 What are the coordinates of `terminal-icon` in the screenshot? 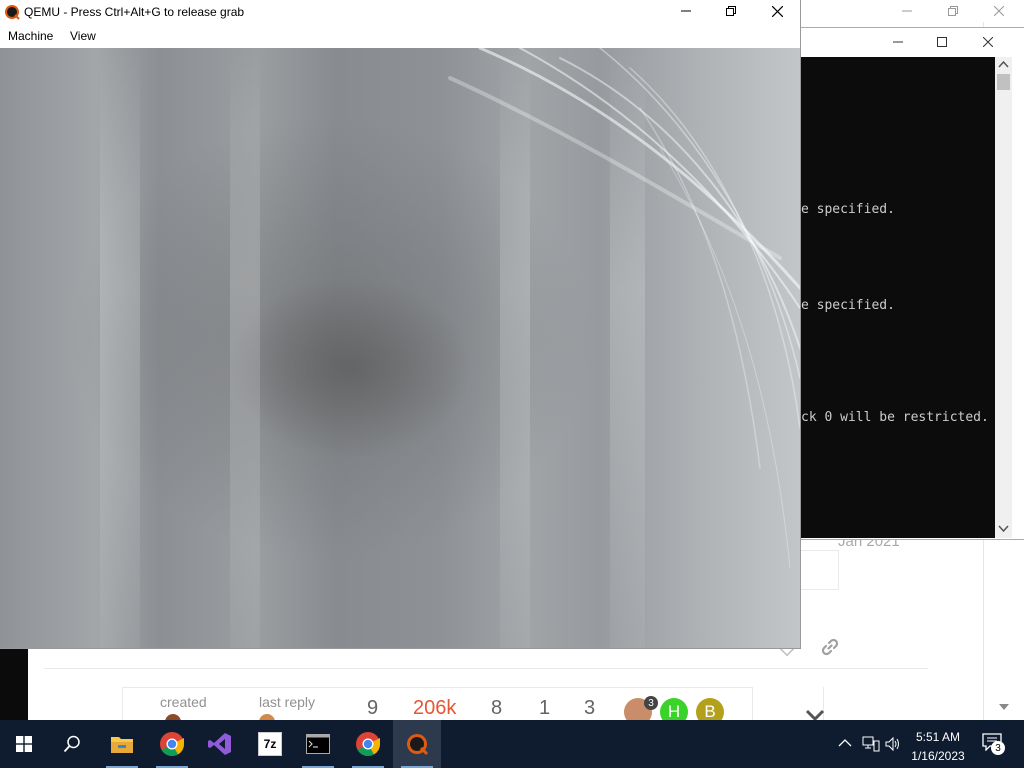 It's located at (318, 744).